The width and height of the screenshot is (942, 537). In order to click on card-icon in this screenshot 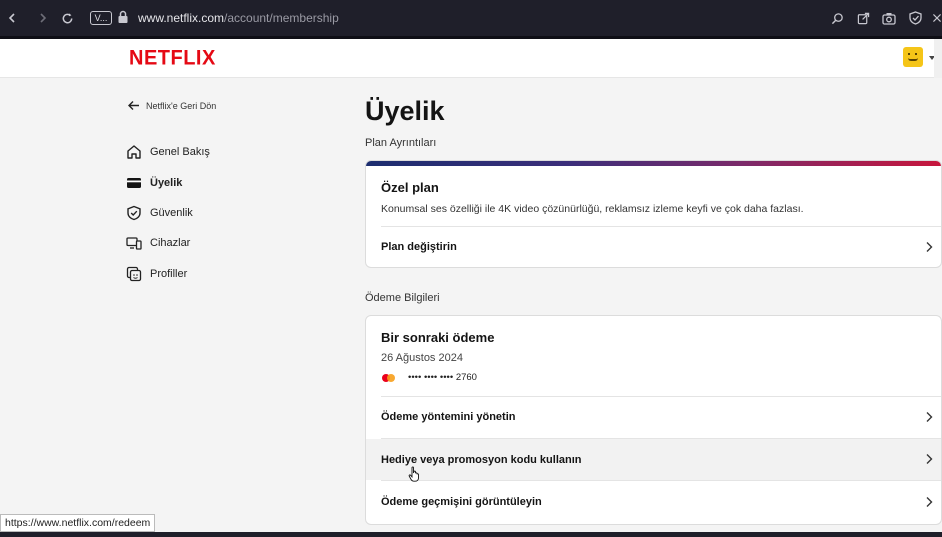, I will do `click(134, 183)`.